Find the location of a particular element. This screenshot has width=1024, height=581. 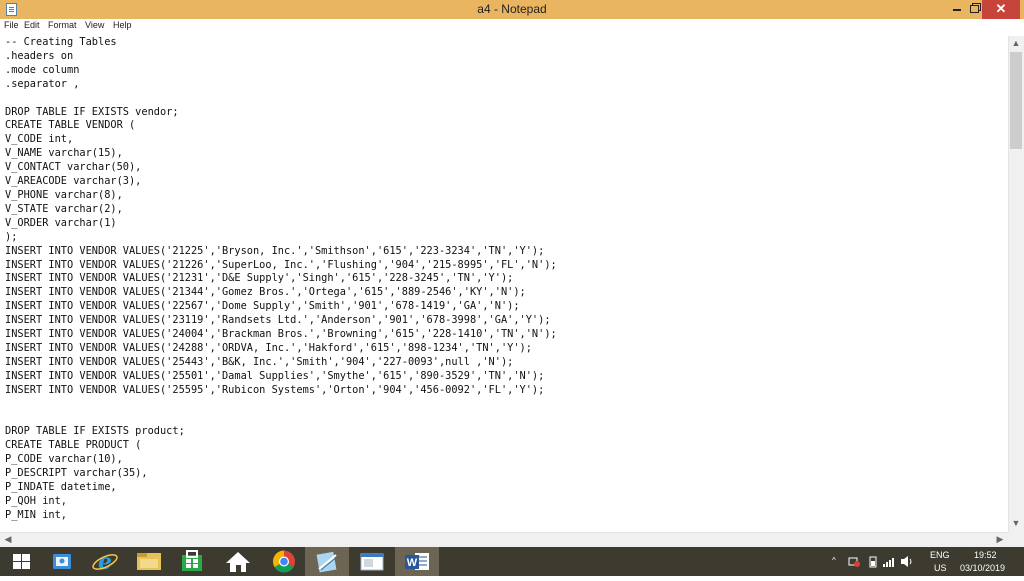

taskbar: e W ^ ENG US 19:52 03/10/2019 is located at coordinates (512, 561).